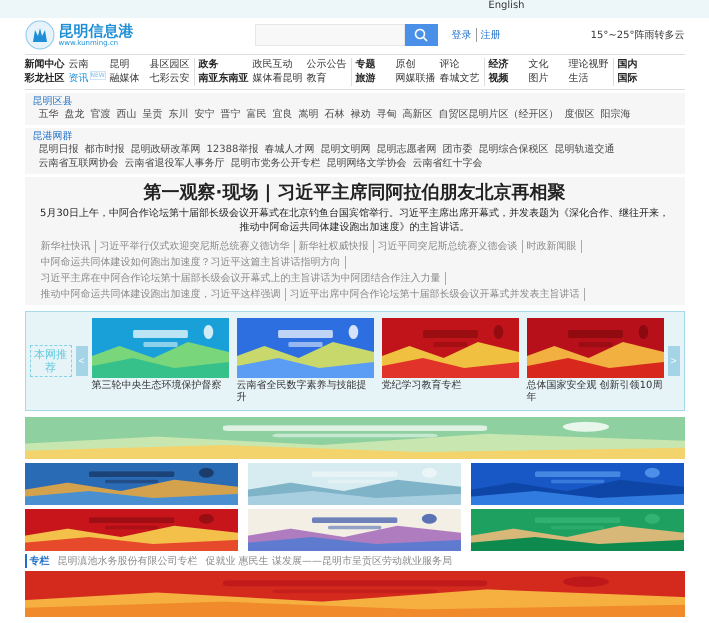  Describe the element at coordinates (636, 65) in the screenshot. I see `nav-link: 国内` at that location.